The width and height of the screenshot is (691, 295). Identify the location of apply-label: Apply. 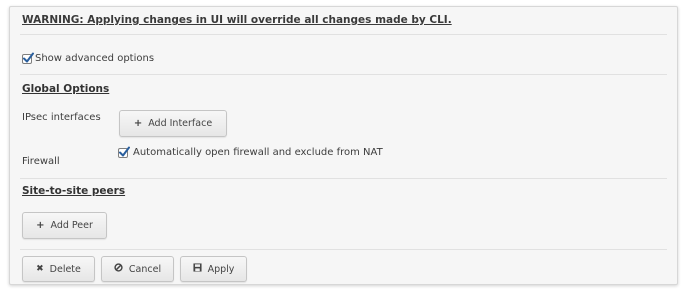
(221, 269).